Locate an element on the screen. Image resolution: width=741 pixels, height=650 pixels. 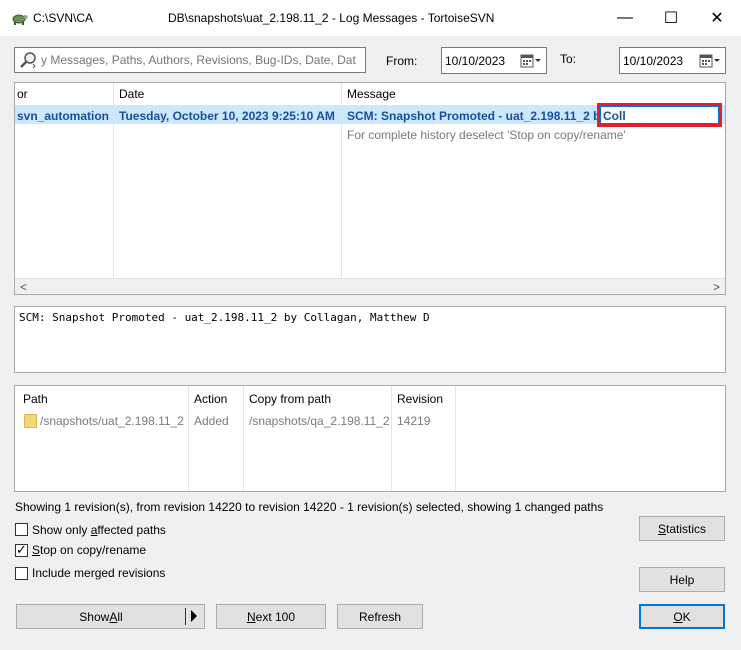
split-divider is located at coordinates (185, 616).